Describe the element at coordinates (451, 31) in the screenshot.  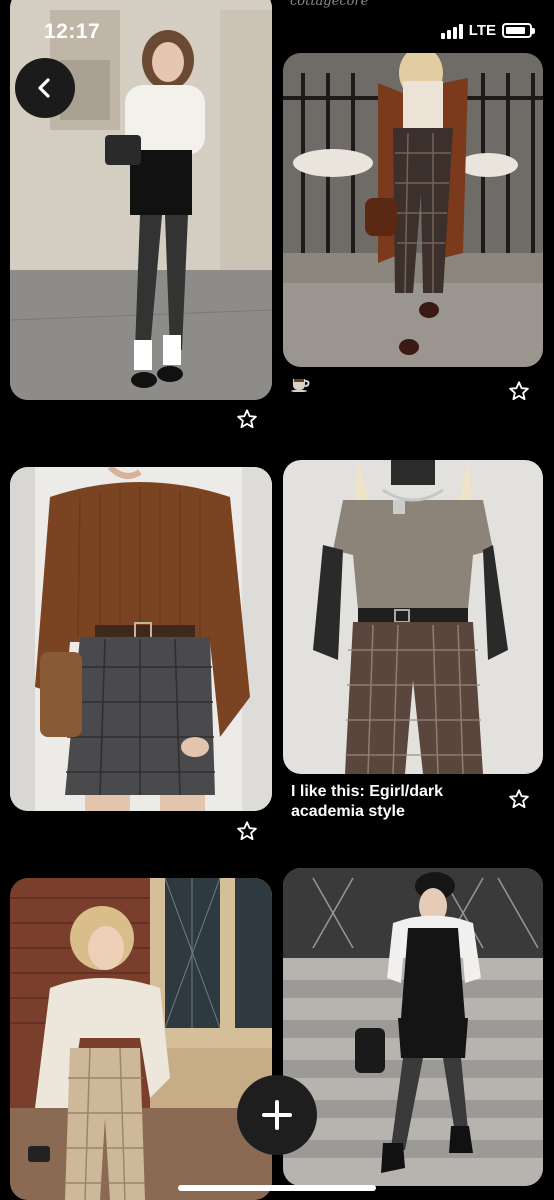
I see `signal-icon` at that location.